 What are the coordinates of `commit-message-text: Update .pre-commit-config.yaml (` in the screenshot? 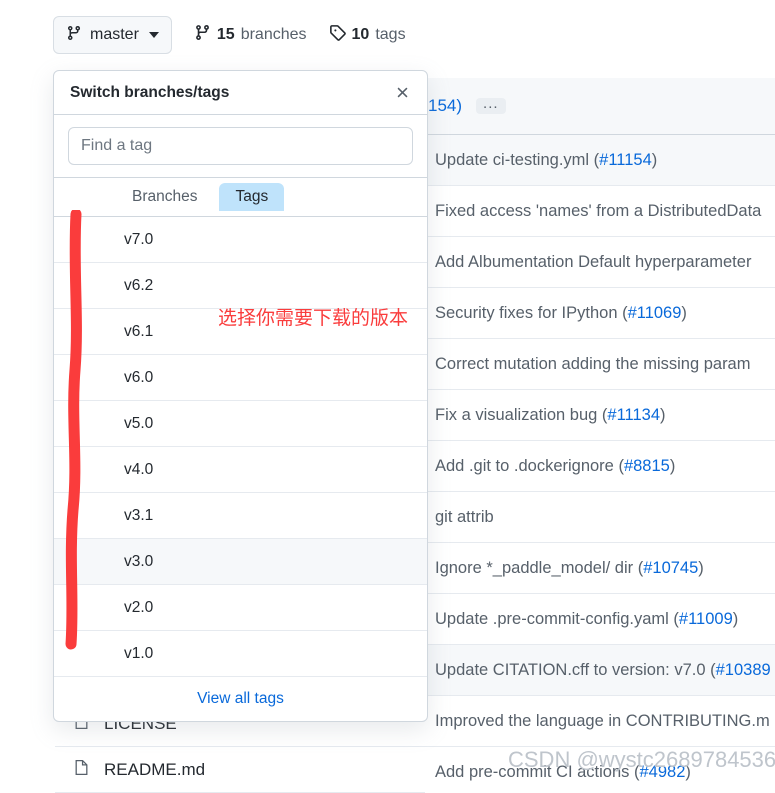 It's located at (557, 618).